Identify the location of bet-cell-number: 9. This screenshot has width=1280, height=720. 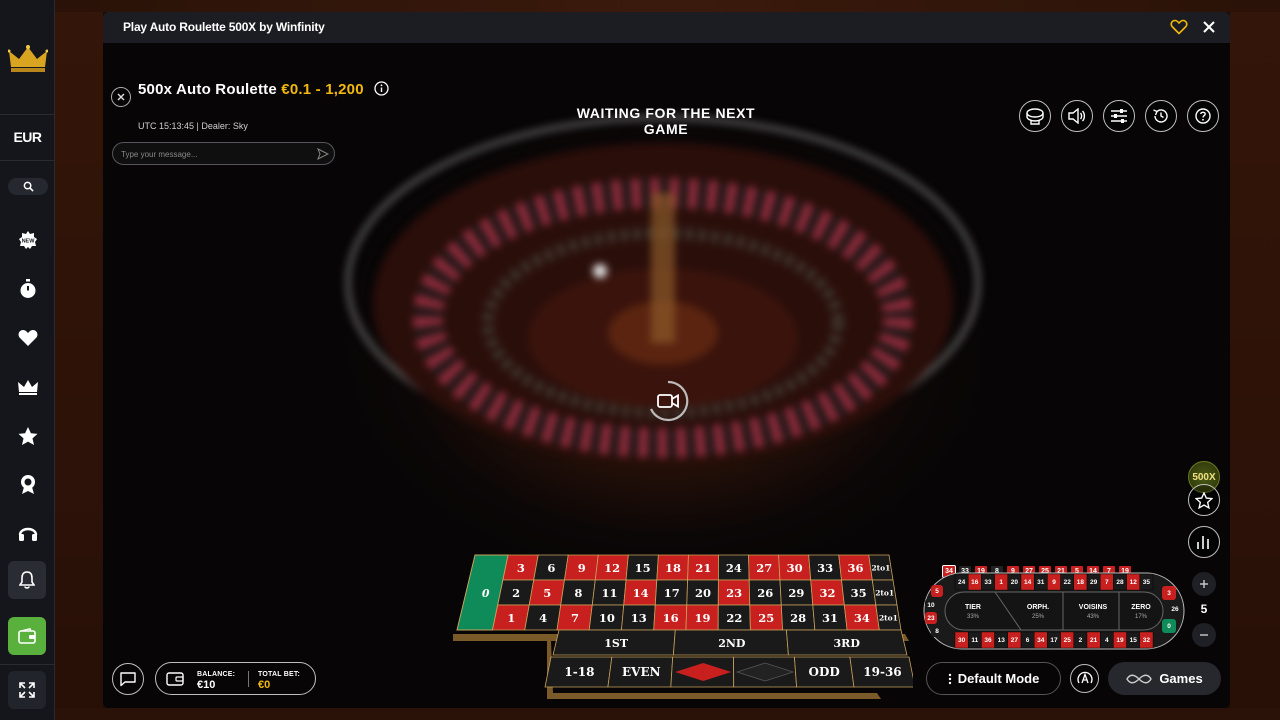
(581, 567).